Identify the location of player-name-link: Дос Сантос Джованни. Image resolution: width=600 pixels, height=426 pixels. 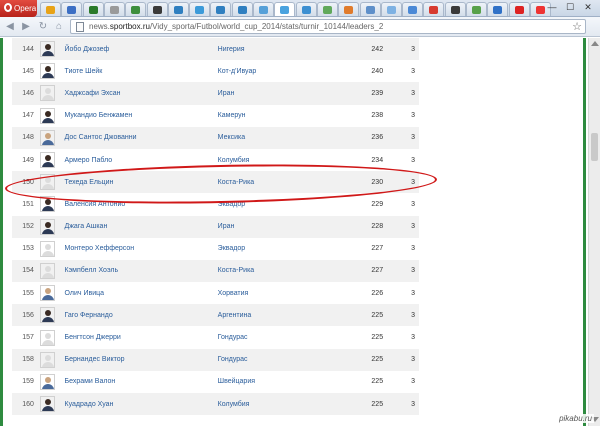
(141, 138).